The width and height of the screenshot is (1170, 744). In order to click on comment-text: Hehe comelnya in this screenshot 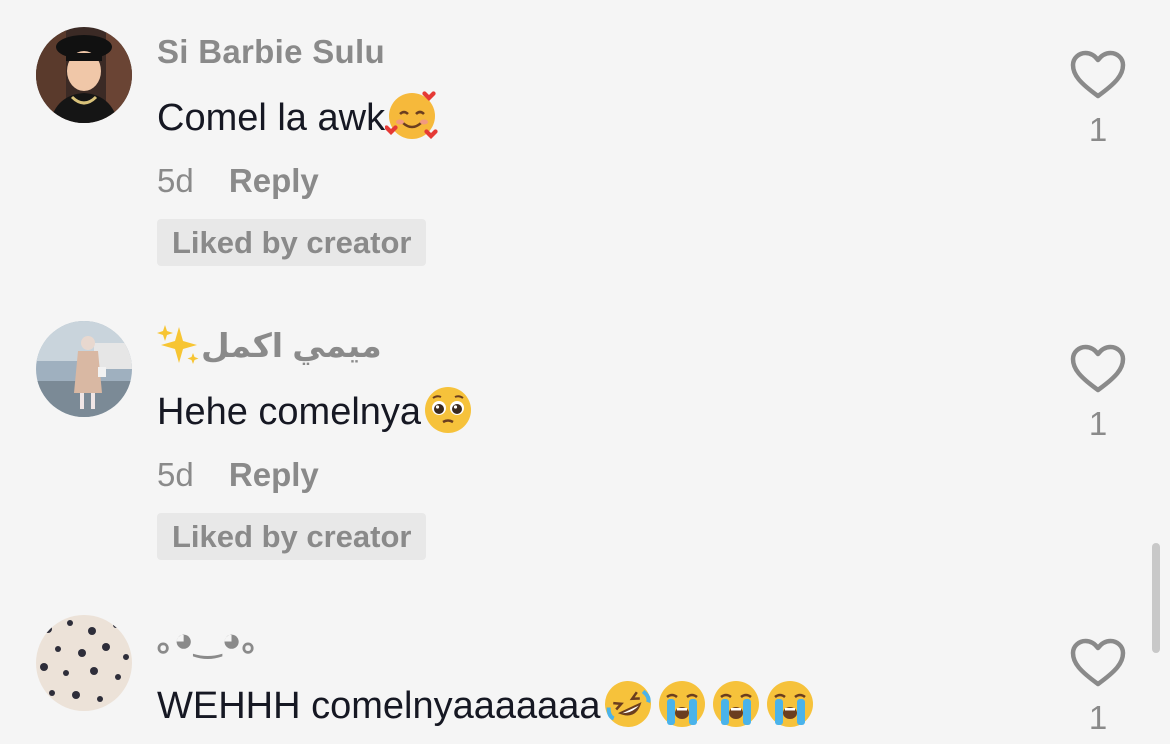, I will do `click(316, 411)`.